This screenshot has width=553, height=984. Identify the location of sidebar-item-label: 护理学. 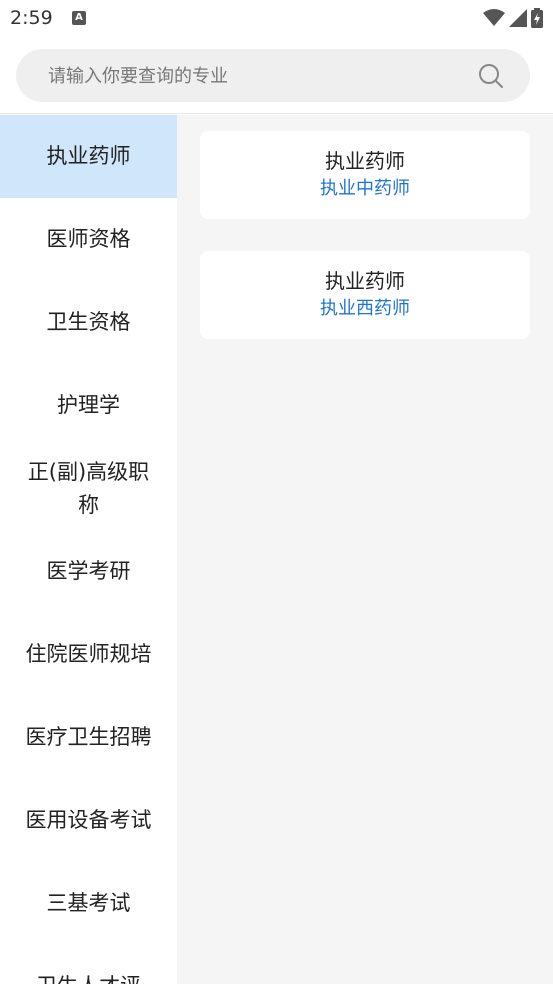
(88, 405).